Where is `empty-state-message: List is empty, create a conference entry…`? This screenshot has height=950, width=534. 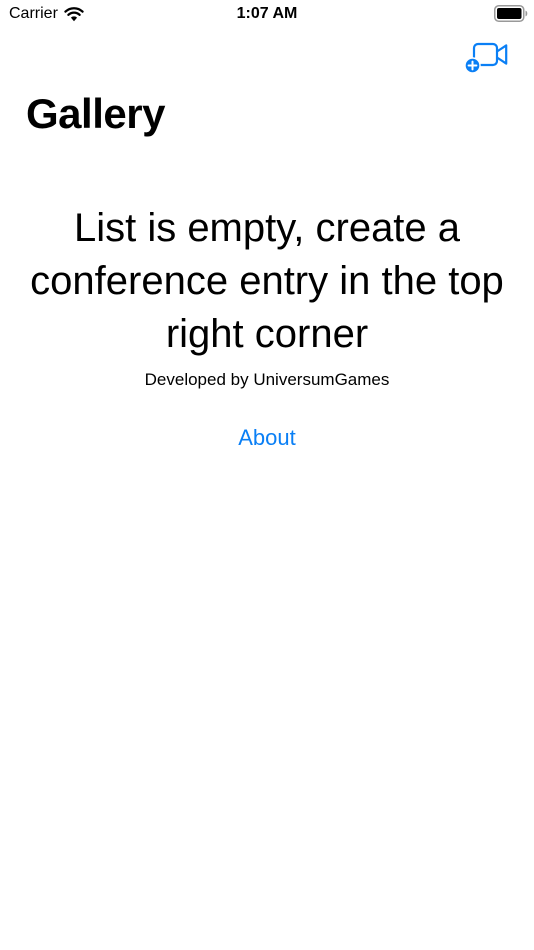 empty-state-message: List is empty, create a conference entry… is located at coordinates (267, 281).